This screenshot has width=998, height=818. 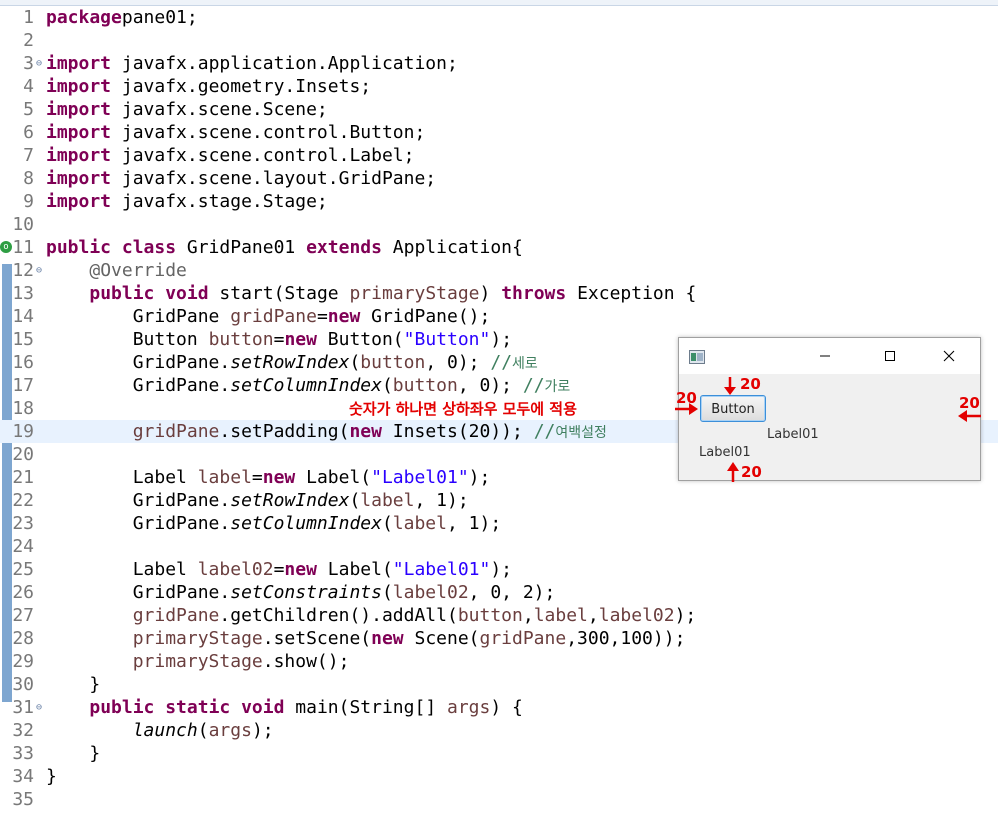 What do you see at coordinates (51, 776) in the screenshot?
I see `code-token: }` at bounding box center [51, 776].